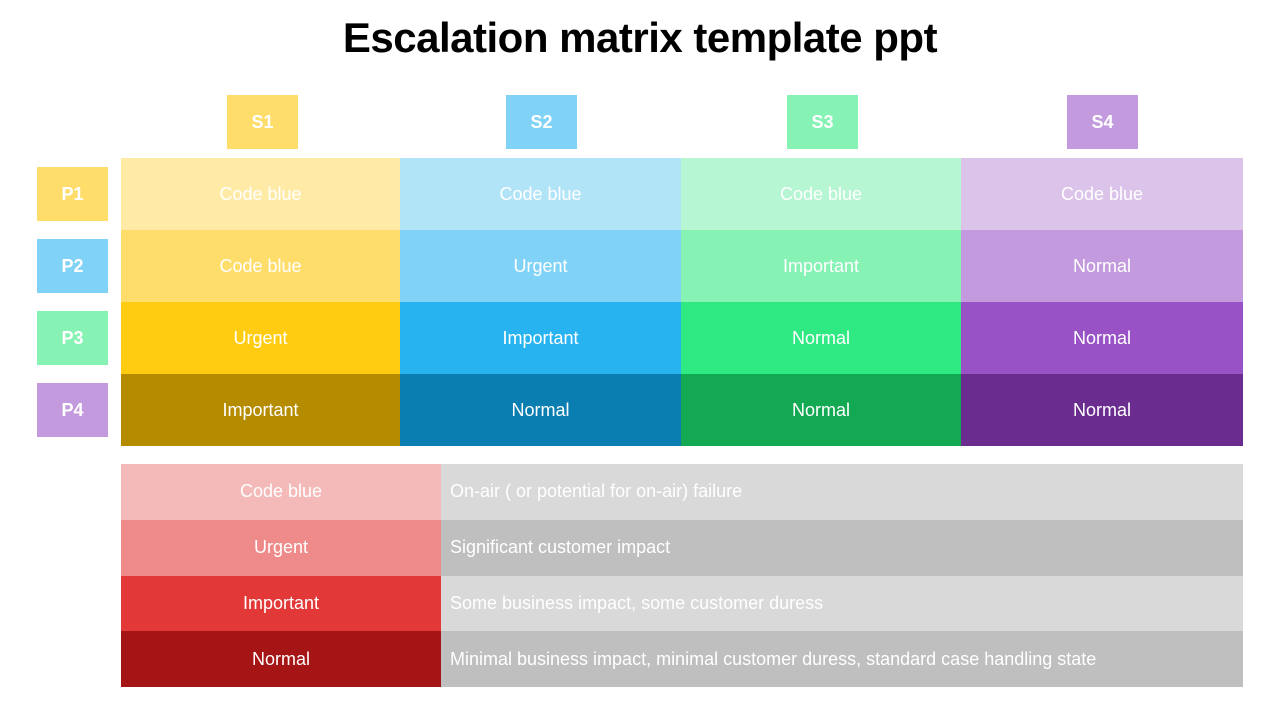 Image resolution: width=1280 pixels, height=720 pixels. What do you see at coordinates (821, 266) in the screenshot?
I see `matrix-cell-p2-s3: Important` at bounding box center [821, 266].